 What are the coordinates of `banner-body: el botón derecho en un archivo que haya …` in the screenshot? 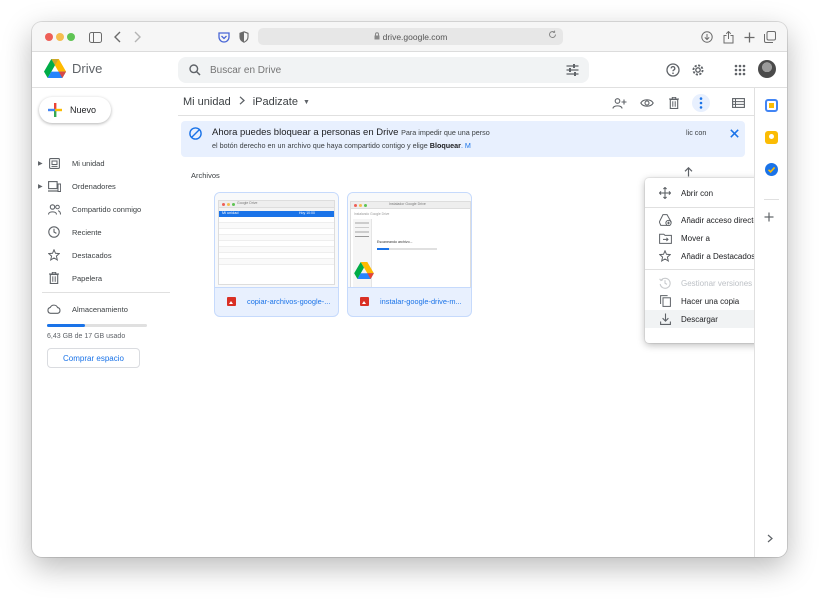 It's located at (341, 145).